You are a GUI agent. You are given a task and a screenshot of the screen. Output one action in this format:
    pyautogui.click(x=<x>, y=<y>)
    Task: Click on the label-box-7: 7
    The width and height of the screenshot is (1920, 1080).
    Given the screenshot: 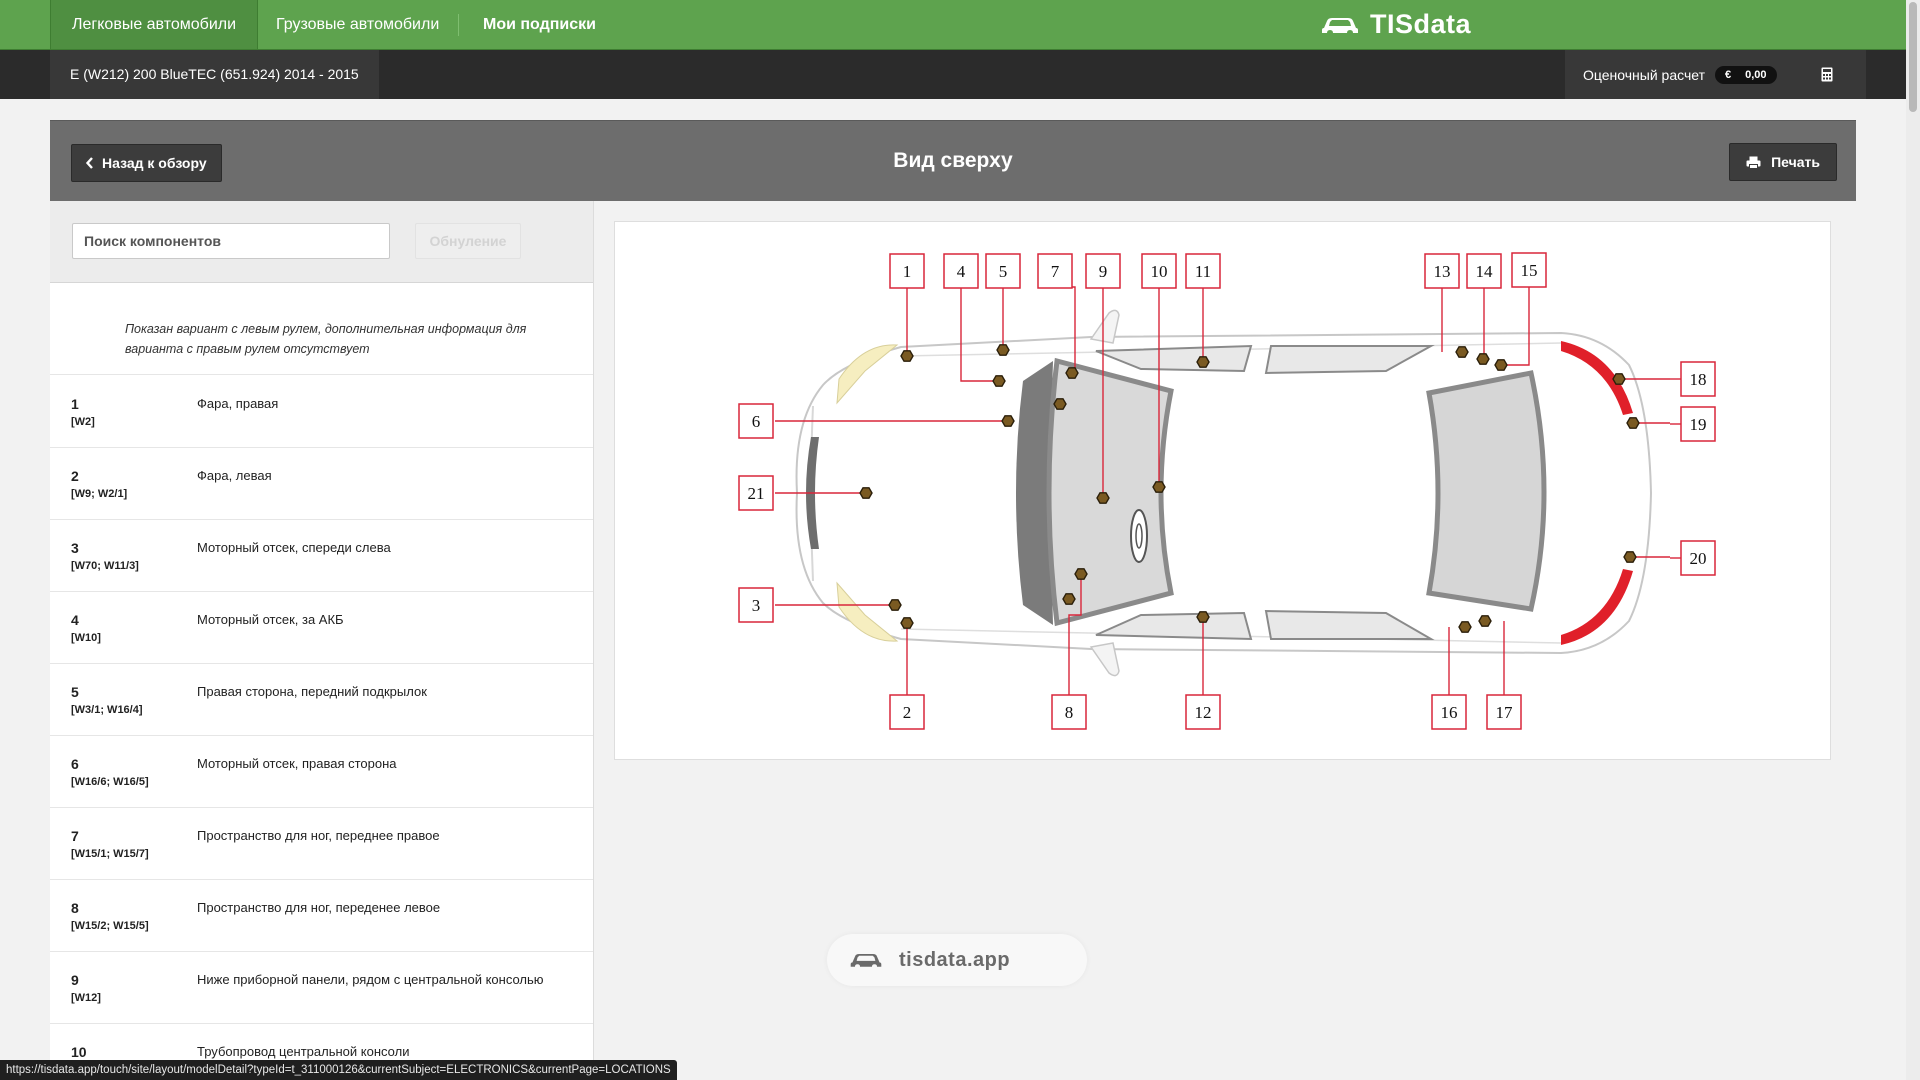 What is the action you would take?
    pyautogui.click(x=1055, y=271)
    